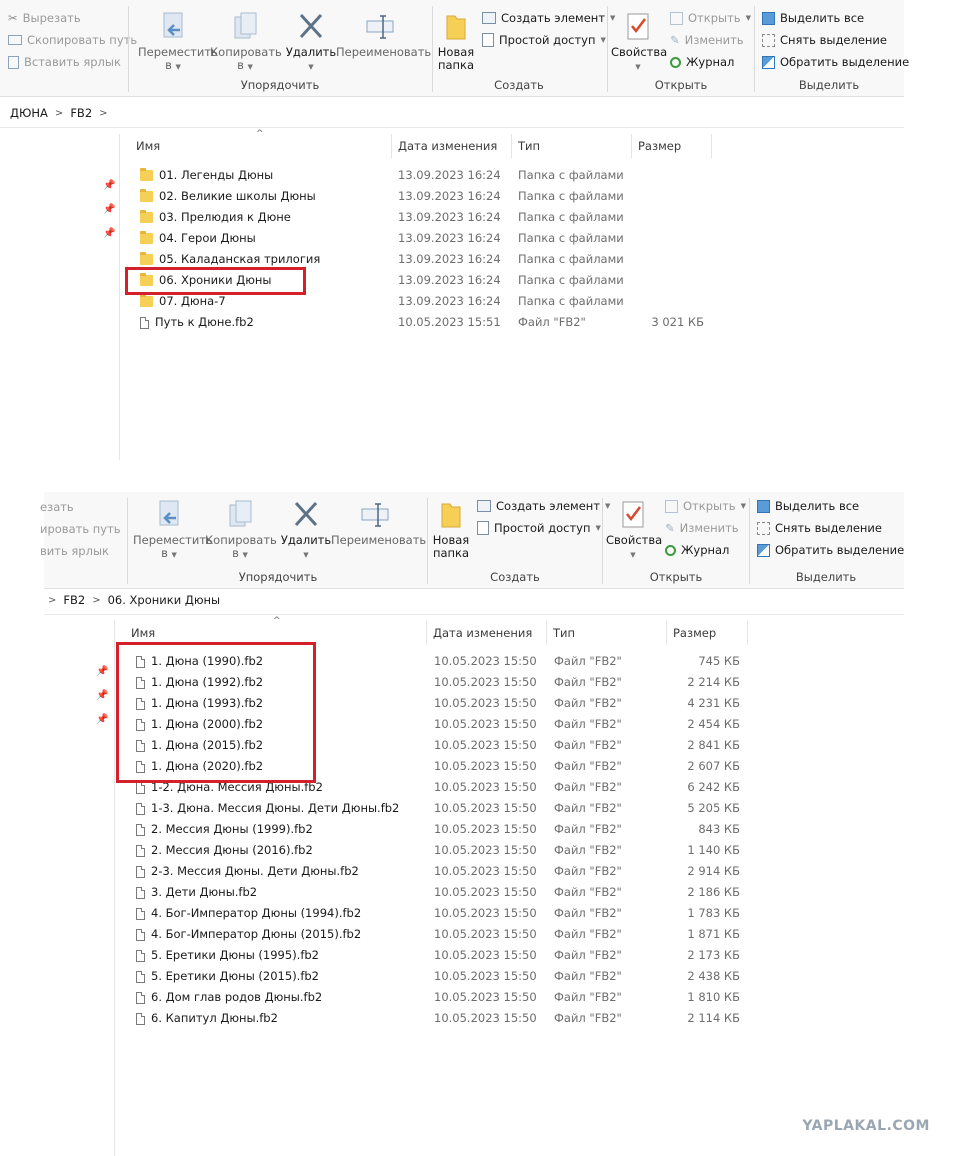 This screenshot has width=956, height=1156. I want to click on properties-check-icon, so click(638, 26).